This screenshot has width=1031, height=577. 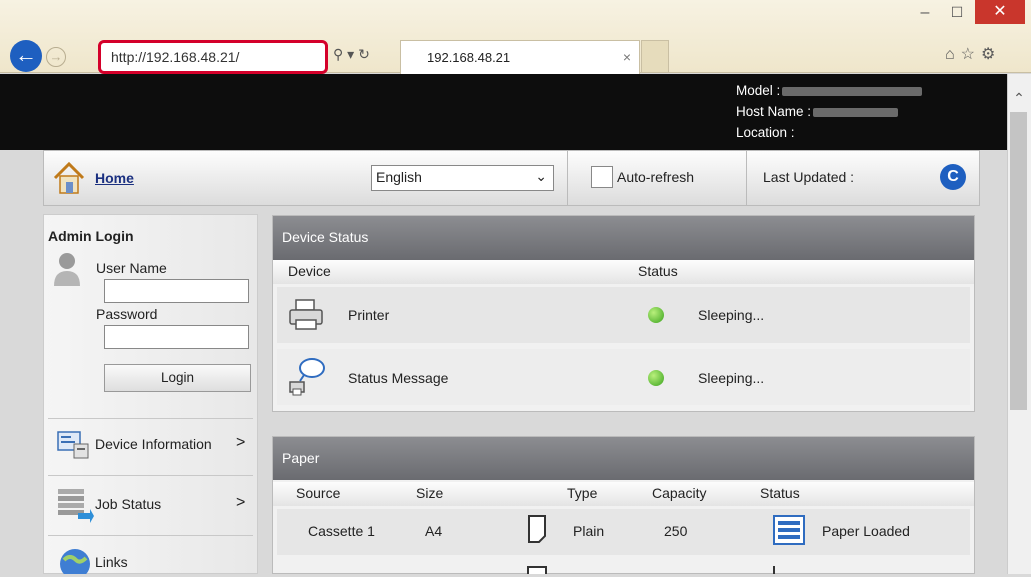 What do you see at coordinates (1019, 100) in the screenshot?
I see `scroll-up-icon: ⌃` at bounding box center [1019, 100].